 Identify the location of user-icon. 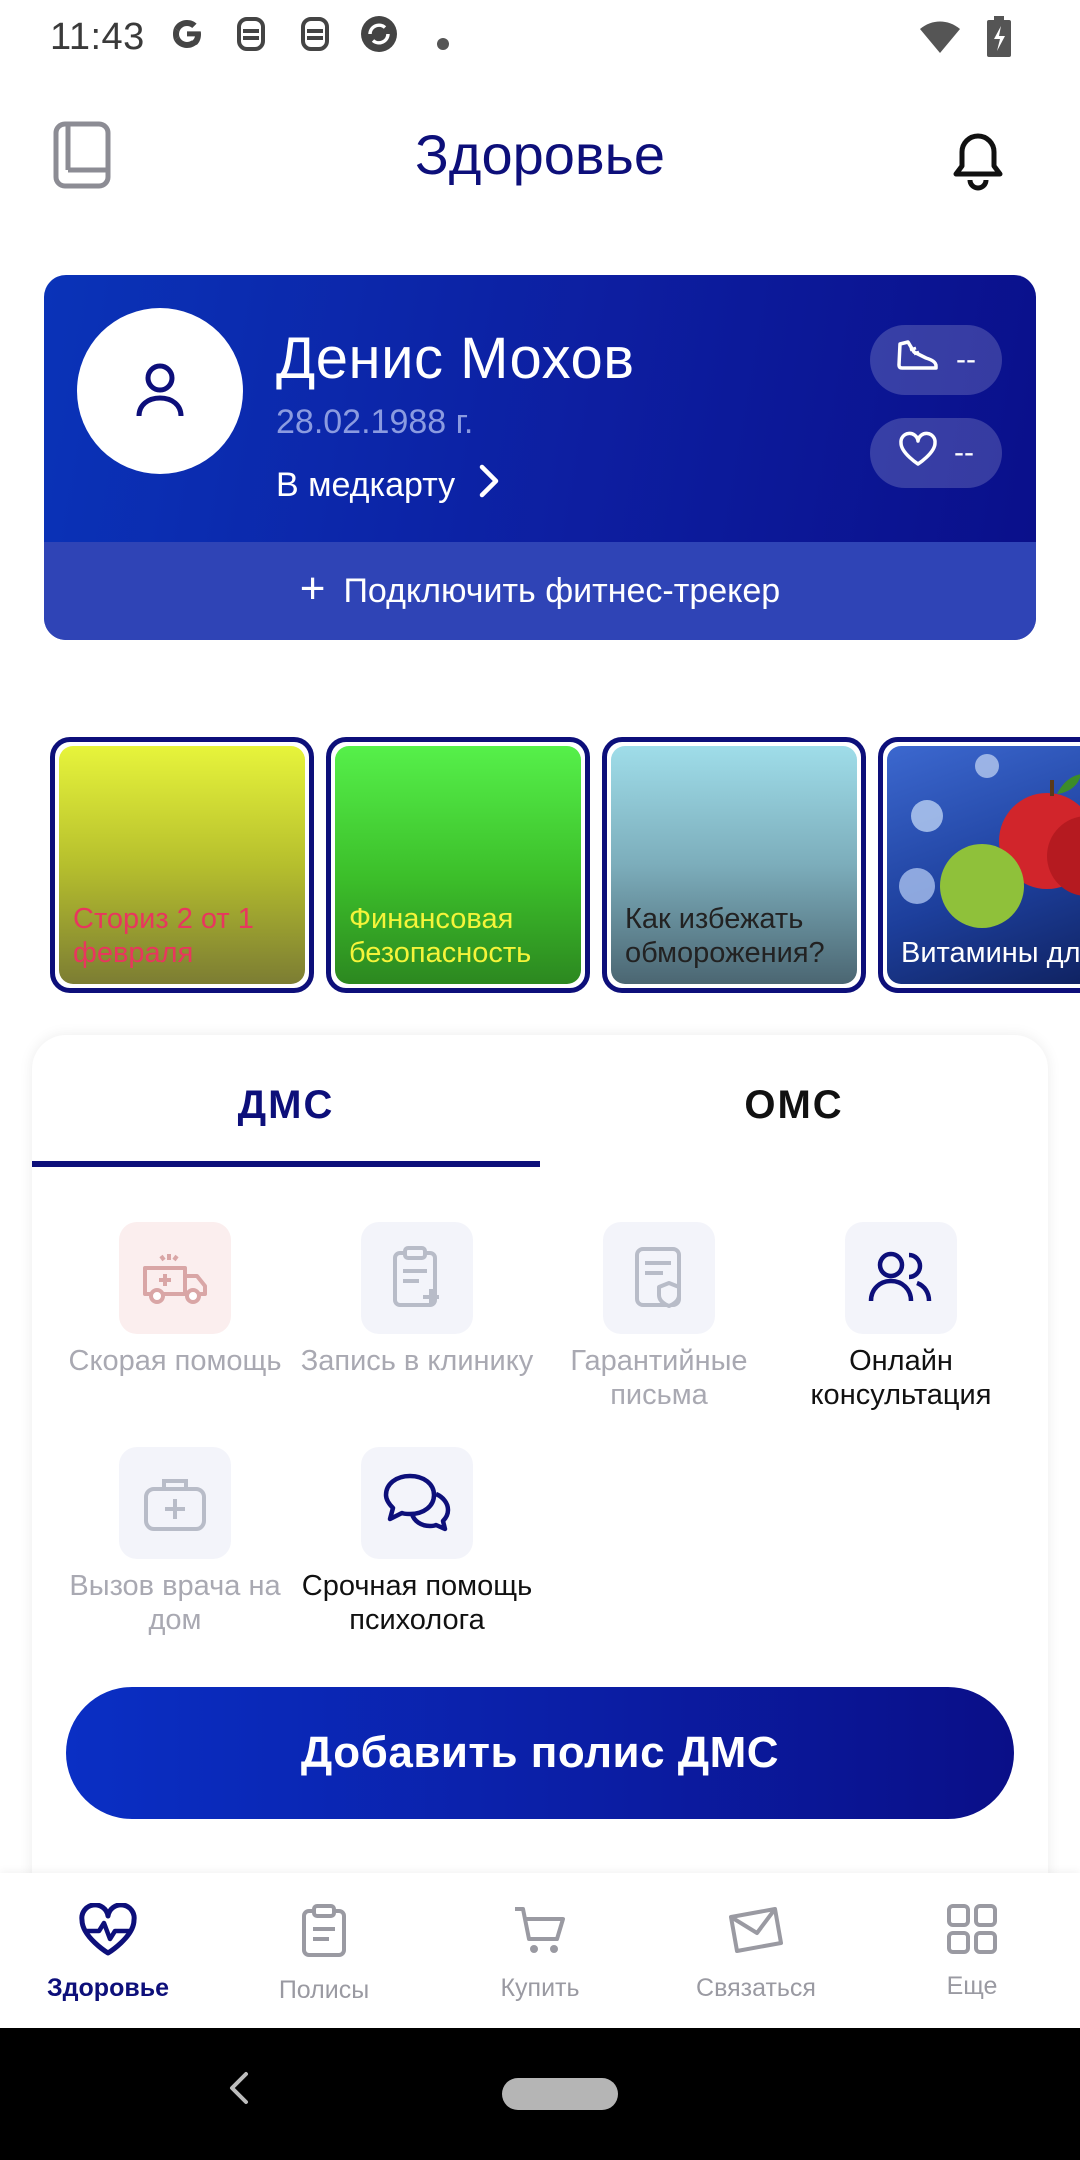
(160, 390).